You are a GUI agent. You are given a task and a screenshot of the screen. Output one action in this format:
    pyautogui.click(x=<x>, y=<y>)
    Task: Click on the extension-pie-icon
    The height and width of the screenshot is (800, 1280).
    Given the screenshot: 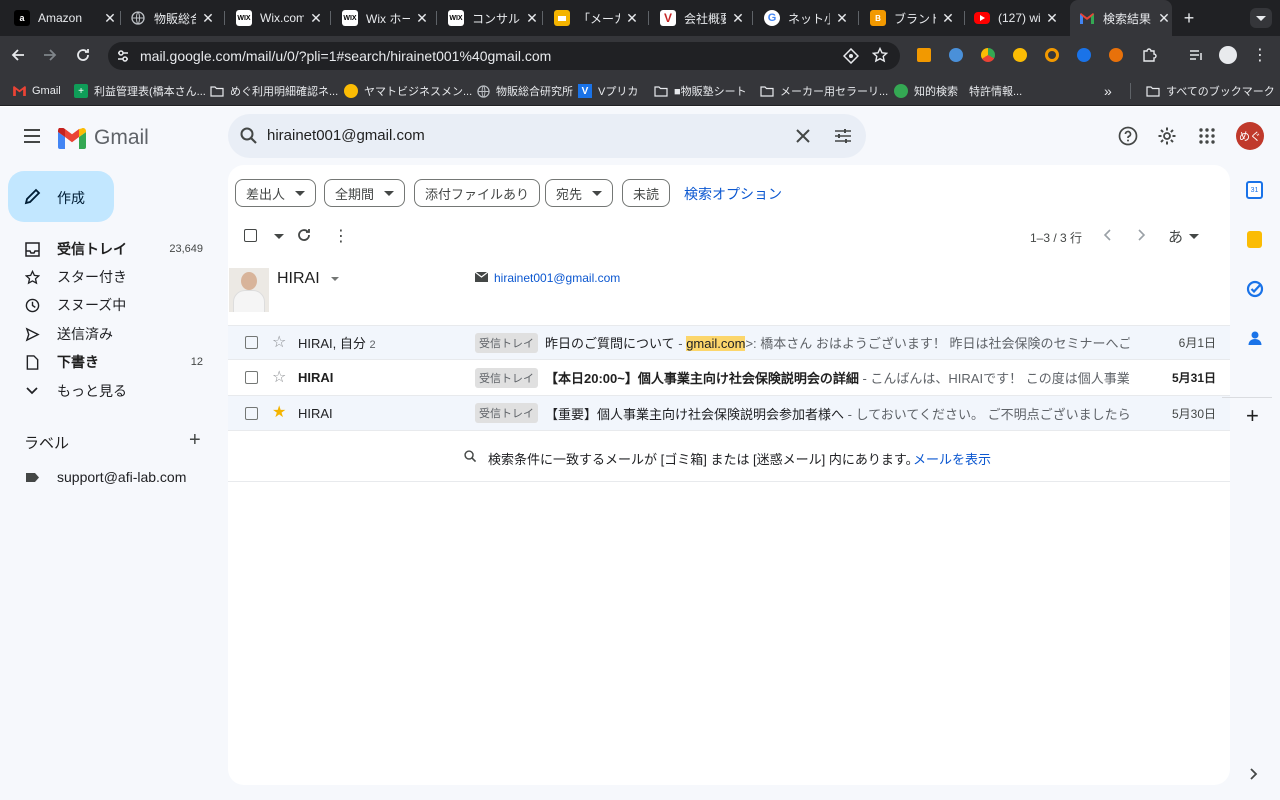 What is the action you would take?
    pyautogui.click(x=988, y=55)
    